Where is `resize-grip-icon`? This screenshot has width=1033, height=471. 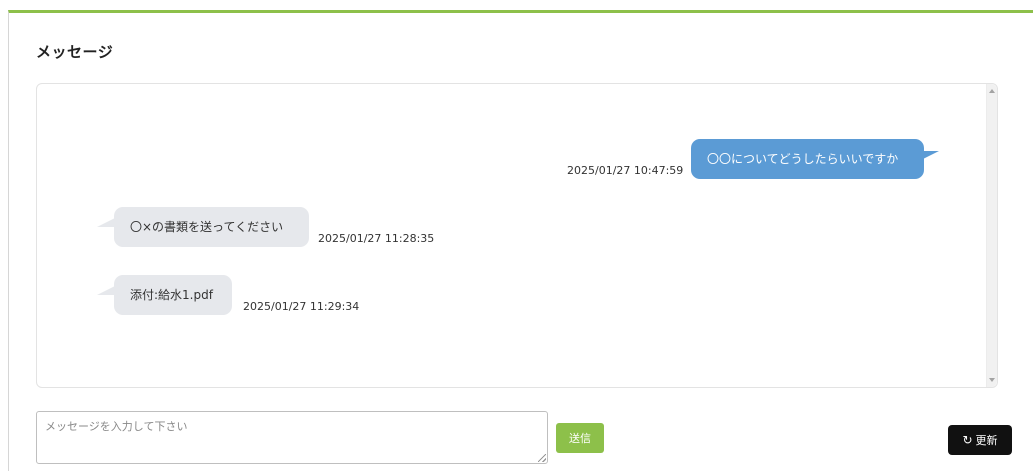
resize-grip-icon is located at coordinates (542, 458).